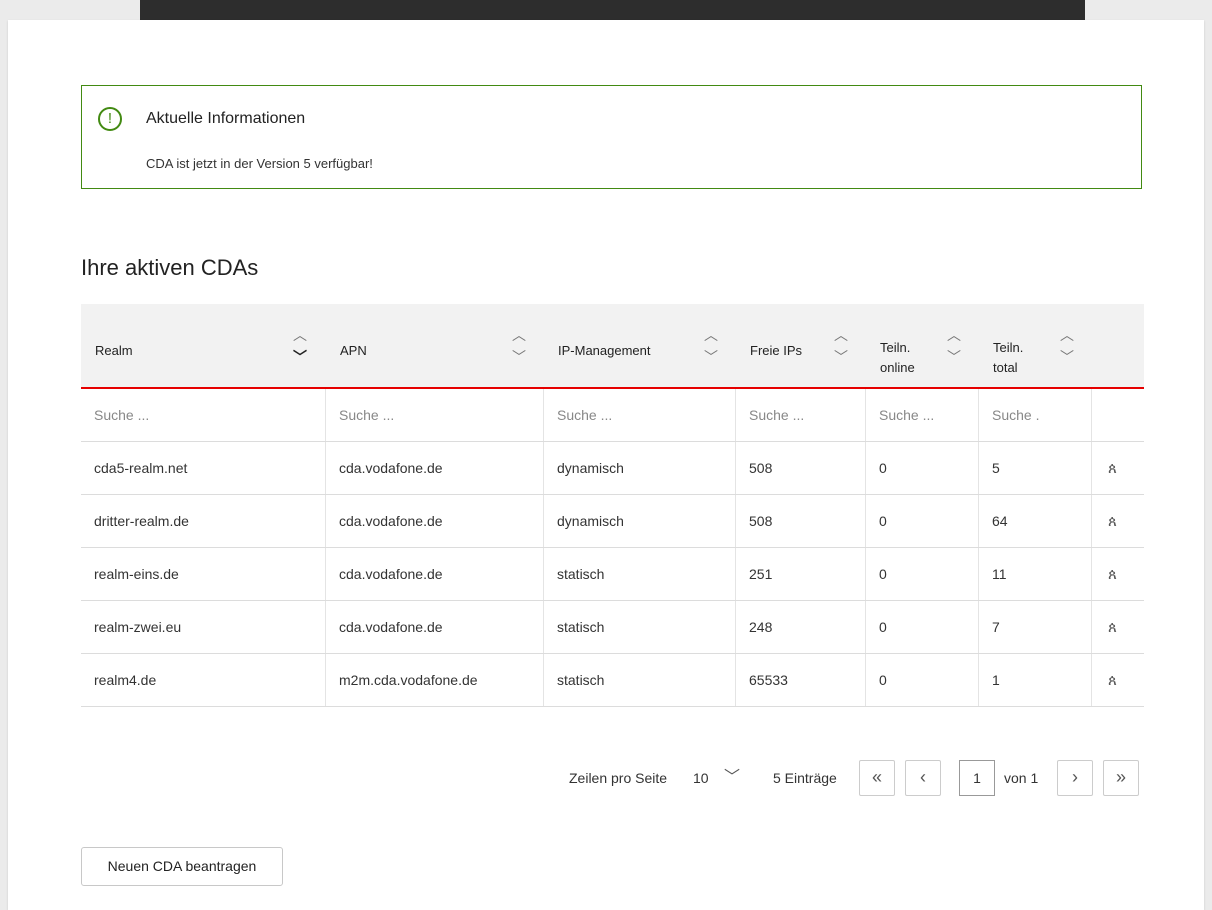  I want to click on search-cell-realm, so click(203, 415).